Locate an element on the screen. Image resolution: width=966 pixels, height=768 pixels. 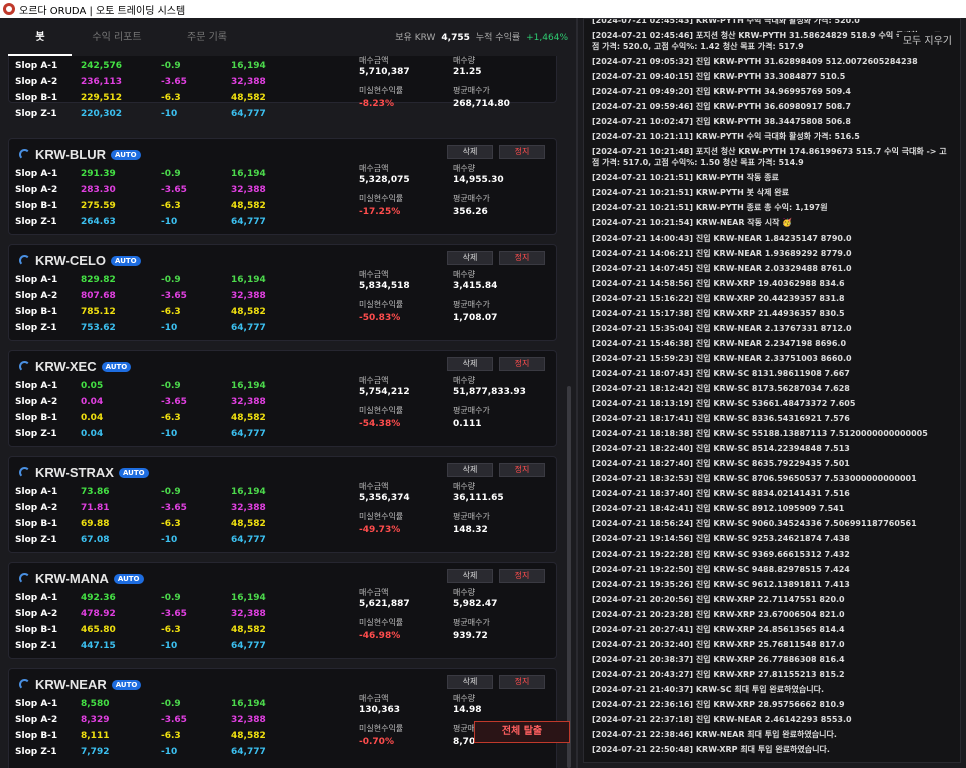
exit-all-button: 전체 탈출 is located at coordinates (522, 732).